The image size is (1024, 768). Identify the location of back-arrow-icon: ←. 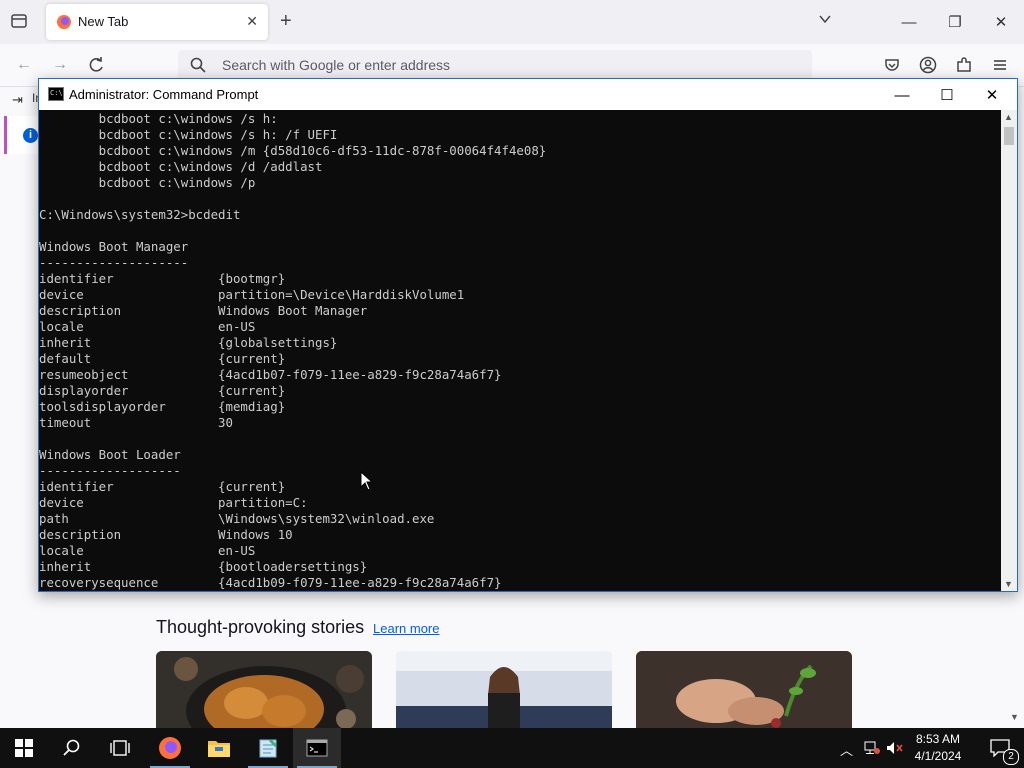
(24, 65).